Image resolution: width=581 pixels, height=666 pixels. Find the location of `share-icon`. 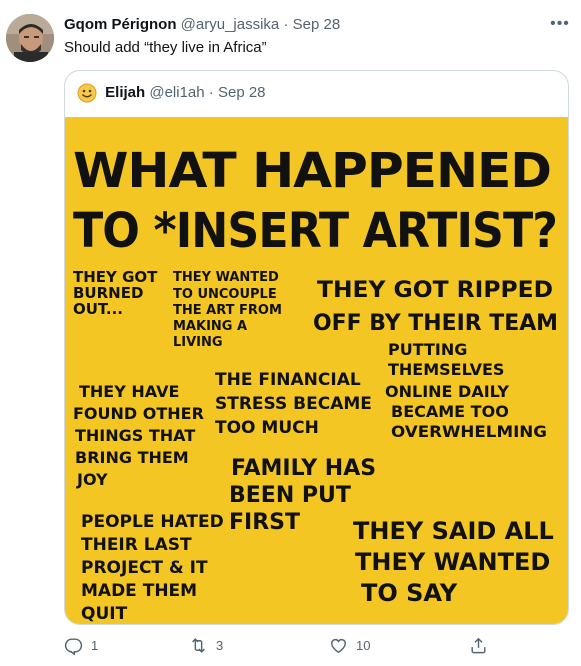

share-icon is located at coordinates (478, 645).